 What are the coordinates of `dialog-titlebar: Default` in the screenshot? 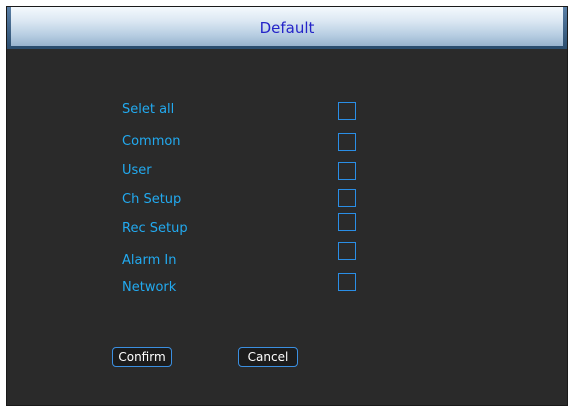 It's located at (287, 28).